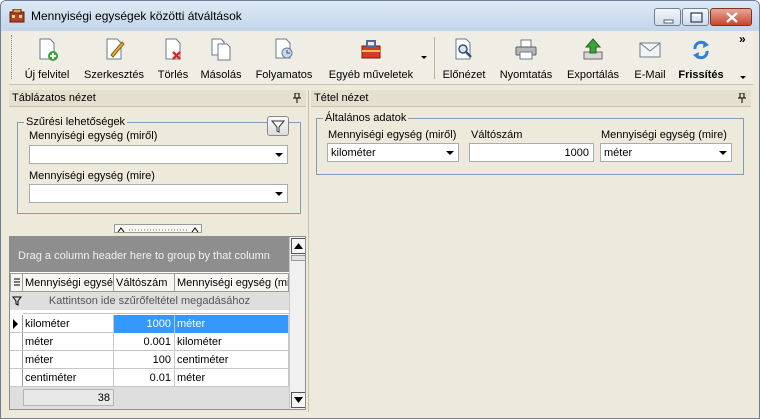  I want to click on other-actions-button: Egyéb műveletek, so click(371, 58).